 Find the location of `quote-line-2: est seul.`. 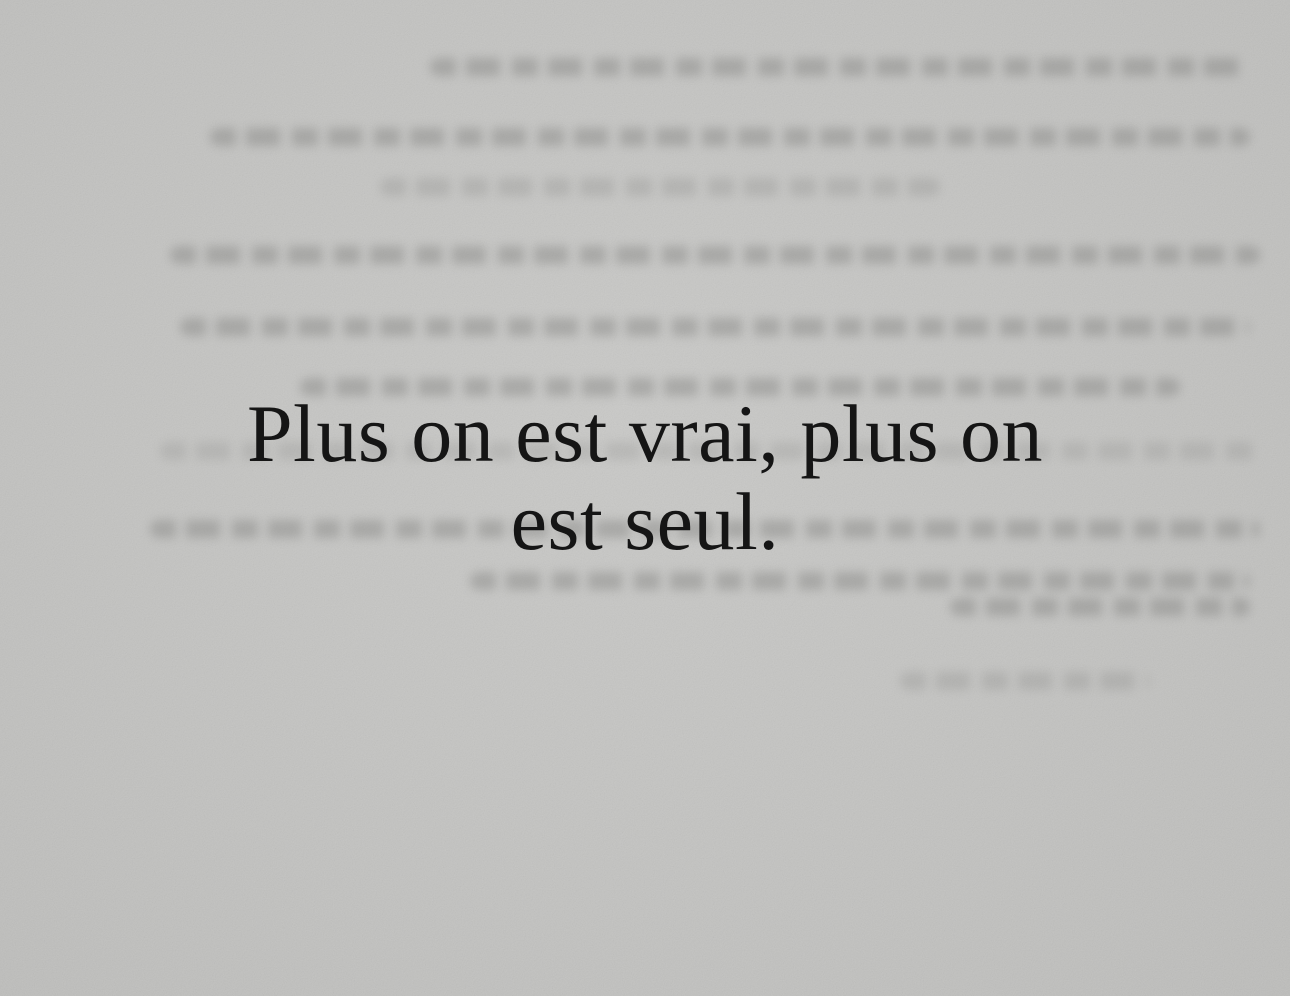

quote-line-2: est seul. is located at coordinates (645, 521).